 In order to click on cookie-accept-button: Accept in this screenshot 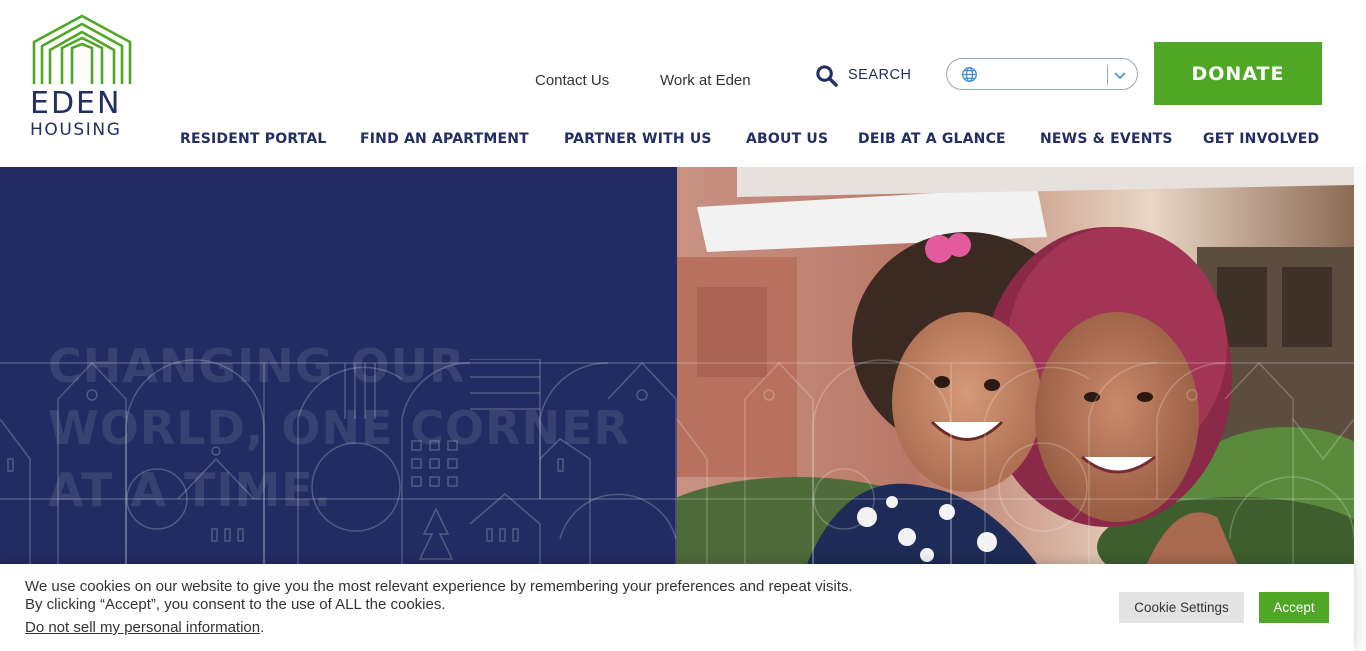, I will do `click(1294, 607)`.